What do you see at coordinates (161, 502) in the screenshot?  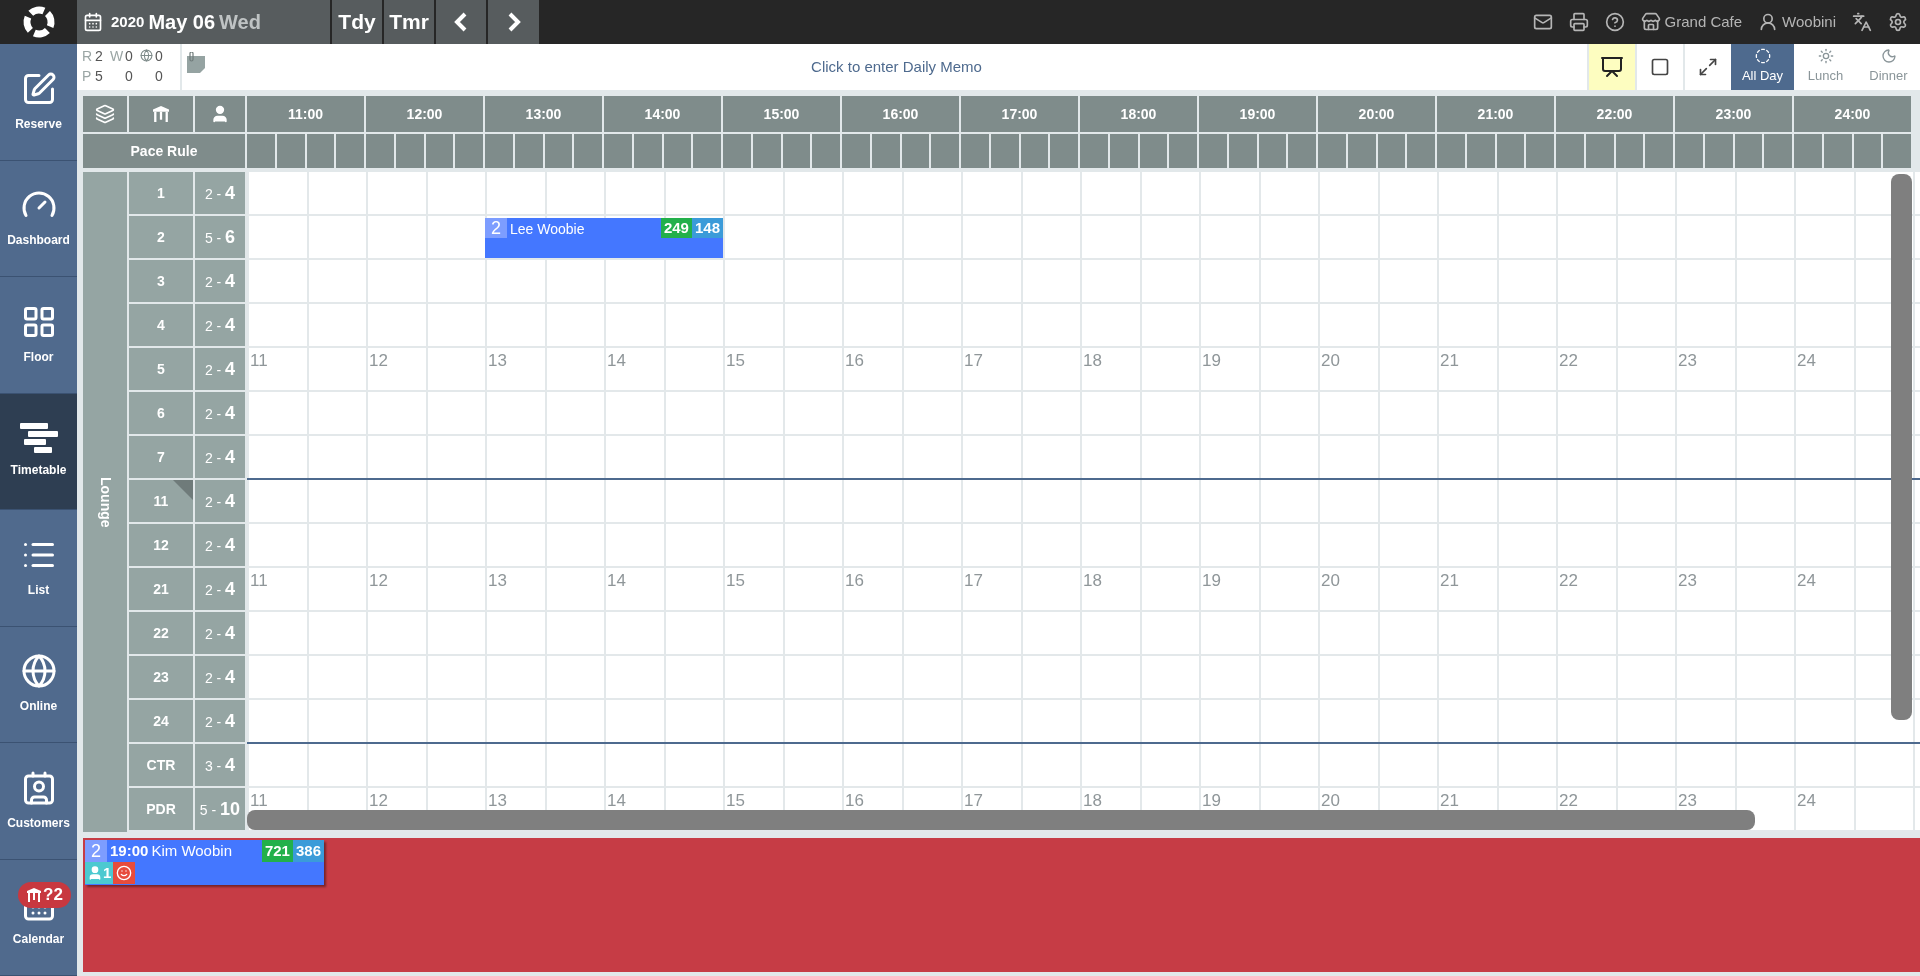 I see `table-name: 11` at bounding box center [161, 502].